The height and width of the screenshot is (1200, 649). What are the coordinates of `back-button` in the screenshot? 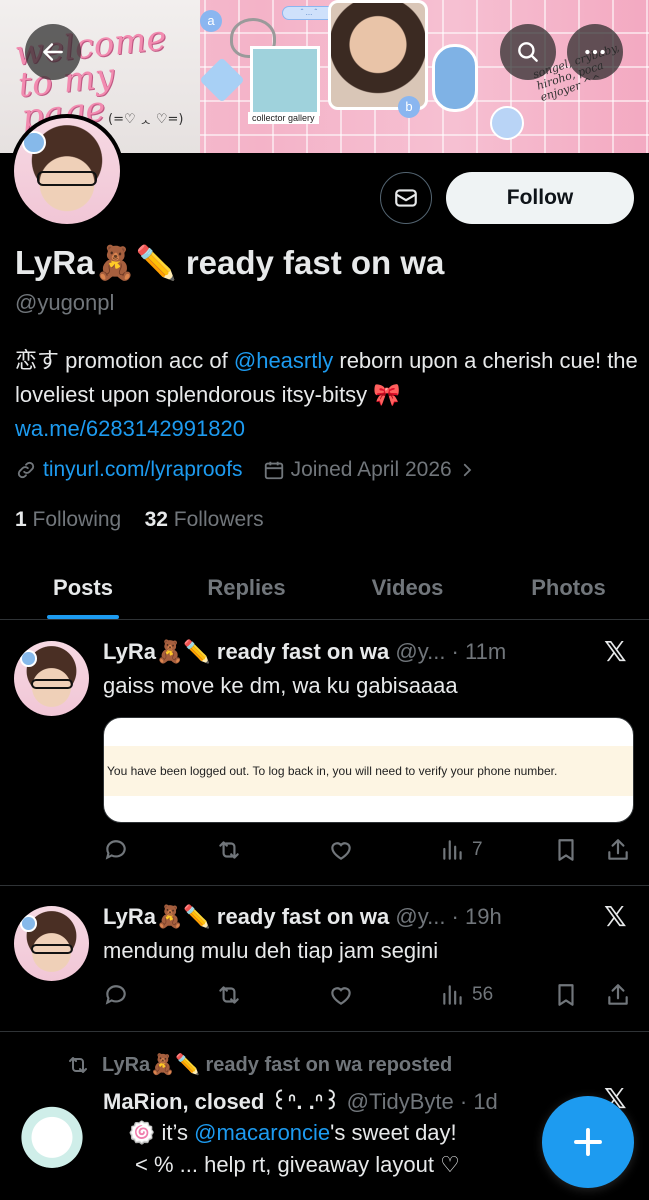 It's located at (53, 52).